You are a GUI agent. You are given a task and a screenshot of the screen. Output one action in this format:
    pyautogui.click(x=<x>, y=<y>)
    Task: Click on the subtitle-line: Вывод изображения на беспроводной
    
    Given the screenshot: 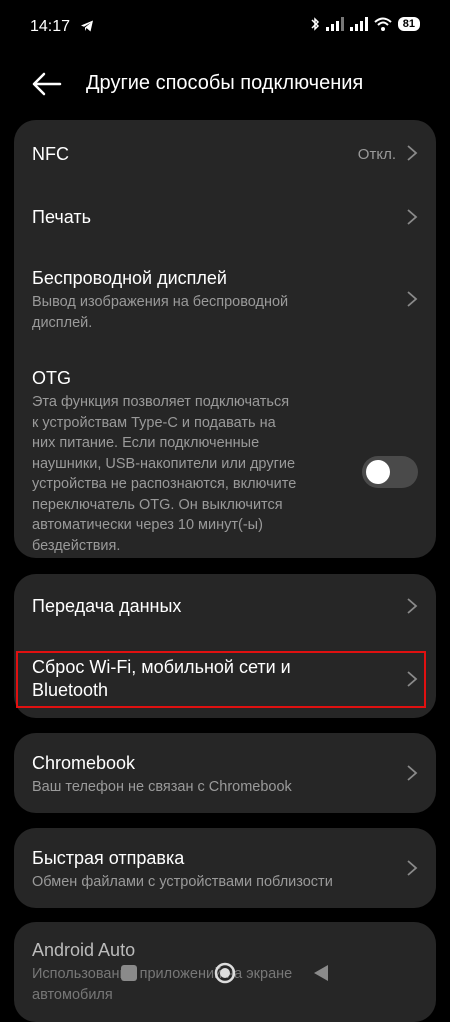 What is the action you would take?
    pyautogui.click(x=160, y=302)
    